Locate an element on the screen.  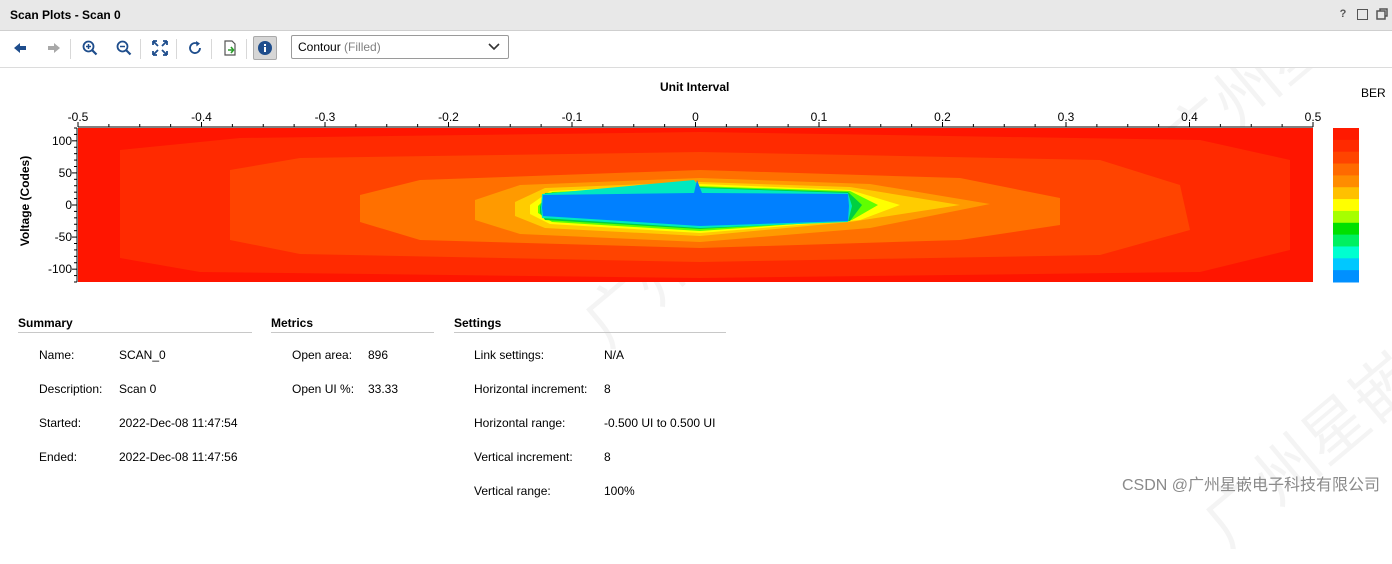
summary-divider is located at coordinates (135, 332).